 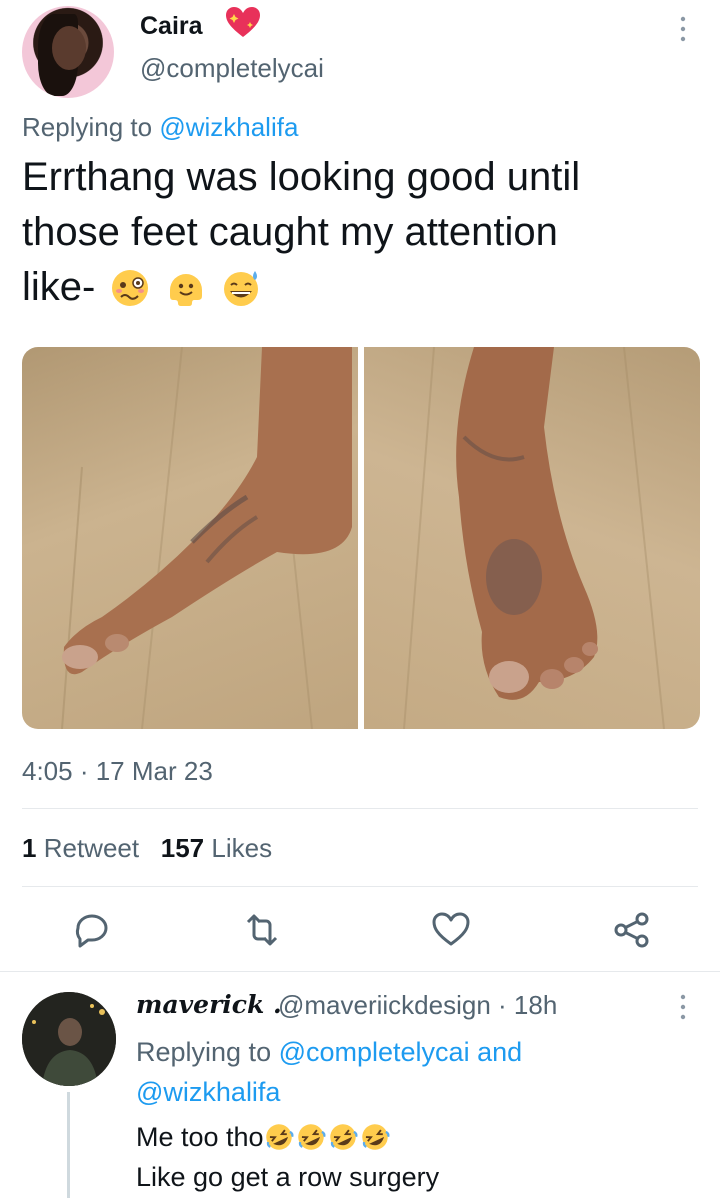 What do you see at coordinates (360, 971) in the screenshot?
I see `tweet-separator` at bounding box center [360, 971].